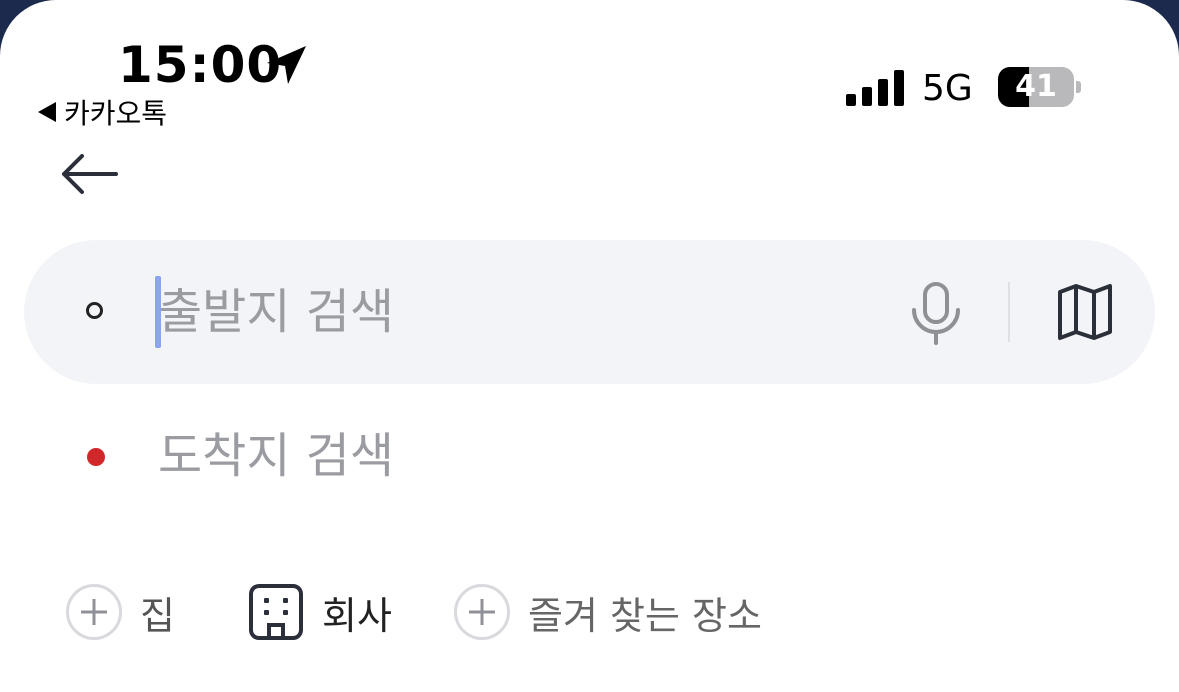  Describe the element at coordinates (1009, 312) in the screenshot. I see `search-divider` at that location.